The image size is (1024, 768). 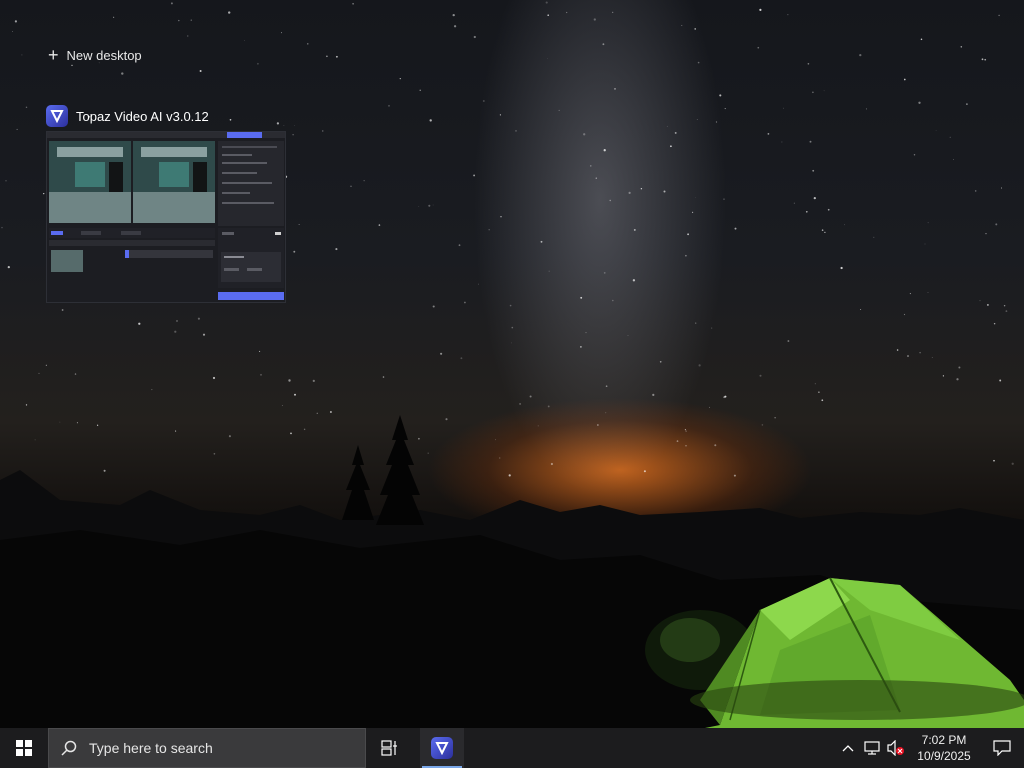 What do you see at coordinates (53, 55) in the screenshot?
I see `plus-icon: +` at bounding box center [53, 55].